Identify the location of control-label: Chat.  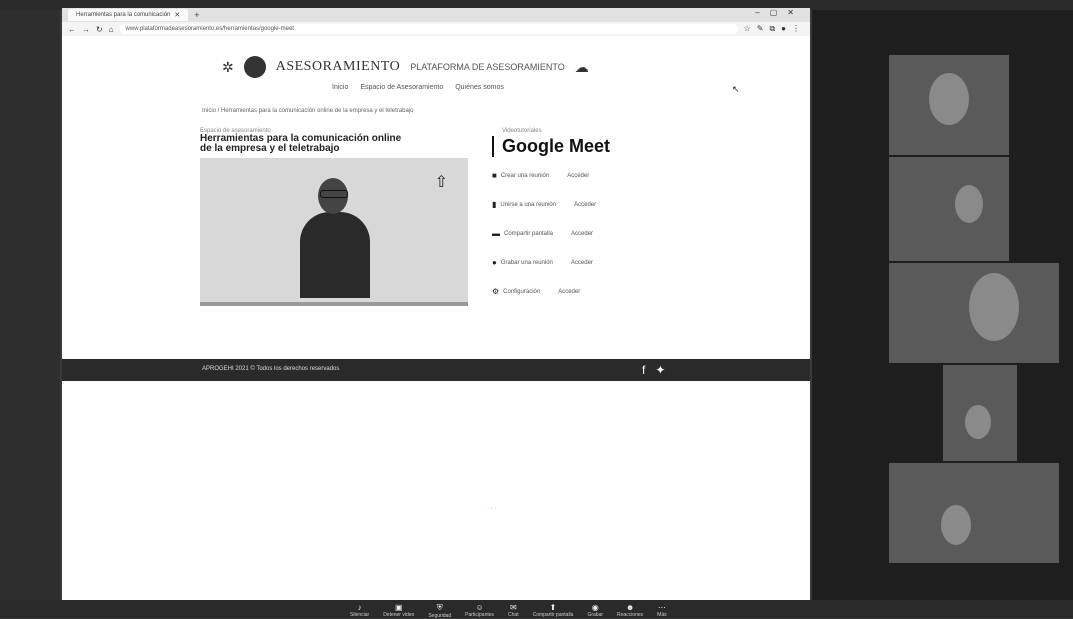
(513, 615).